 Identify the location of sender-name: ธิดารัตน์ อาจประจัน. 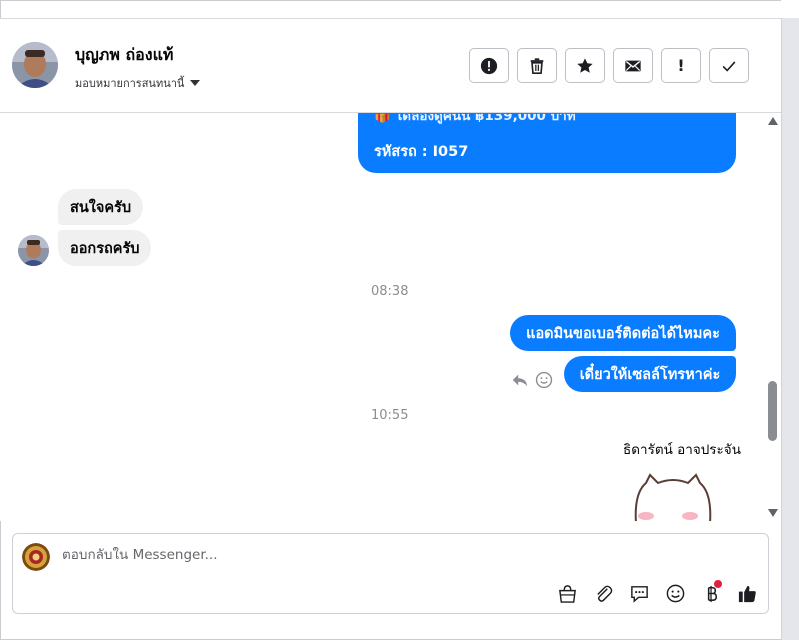
(682, 450).